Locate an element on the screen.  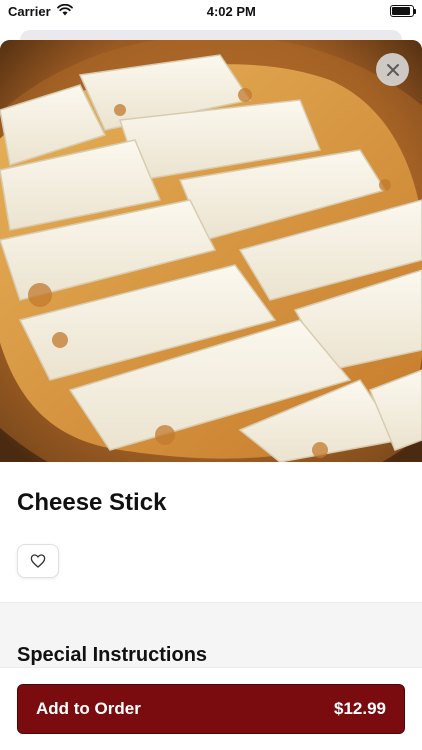
battery-icon is located at coordinates (403, 11).